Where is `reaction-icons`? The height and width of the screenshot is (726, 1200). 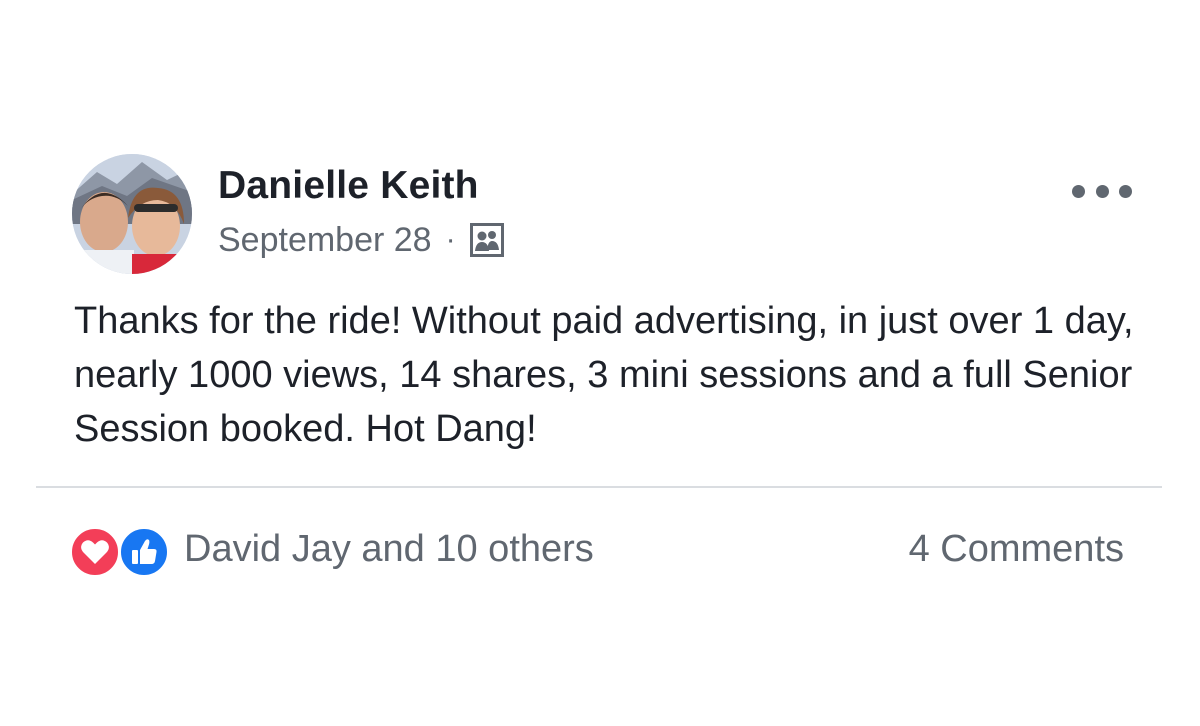
reaction-icons is located at coordinates (120, 551).